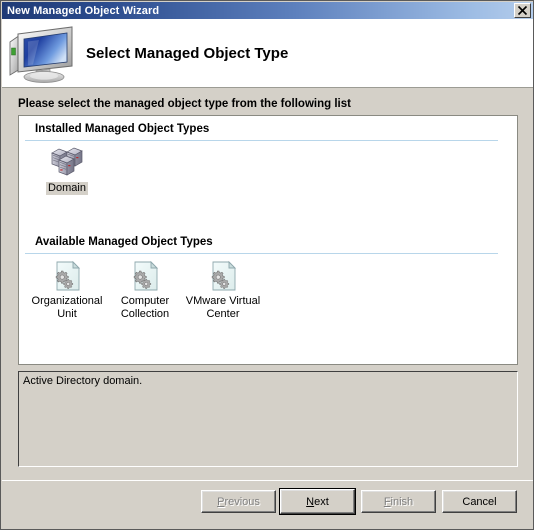 Image resolution: width=534 pixels, height=530 pixels. Describe the element at coordinates (261, 253) in the screenshot. I see `section-rule-available` at that location.